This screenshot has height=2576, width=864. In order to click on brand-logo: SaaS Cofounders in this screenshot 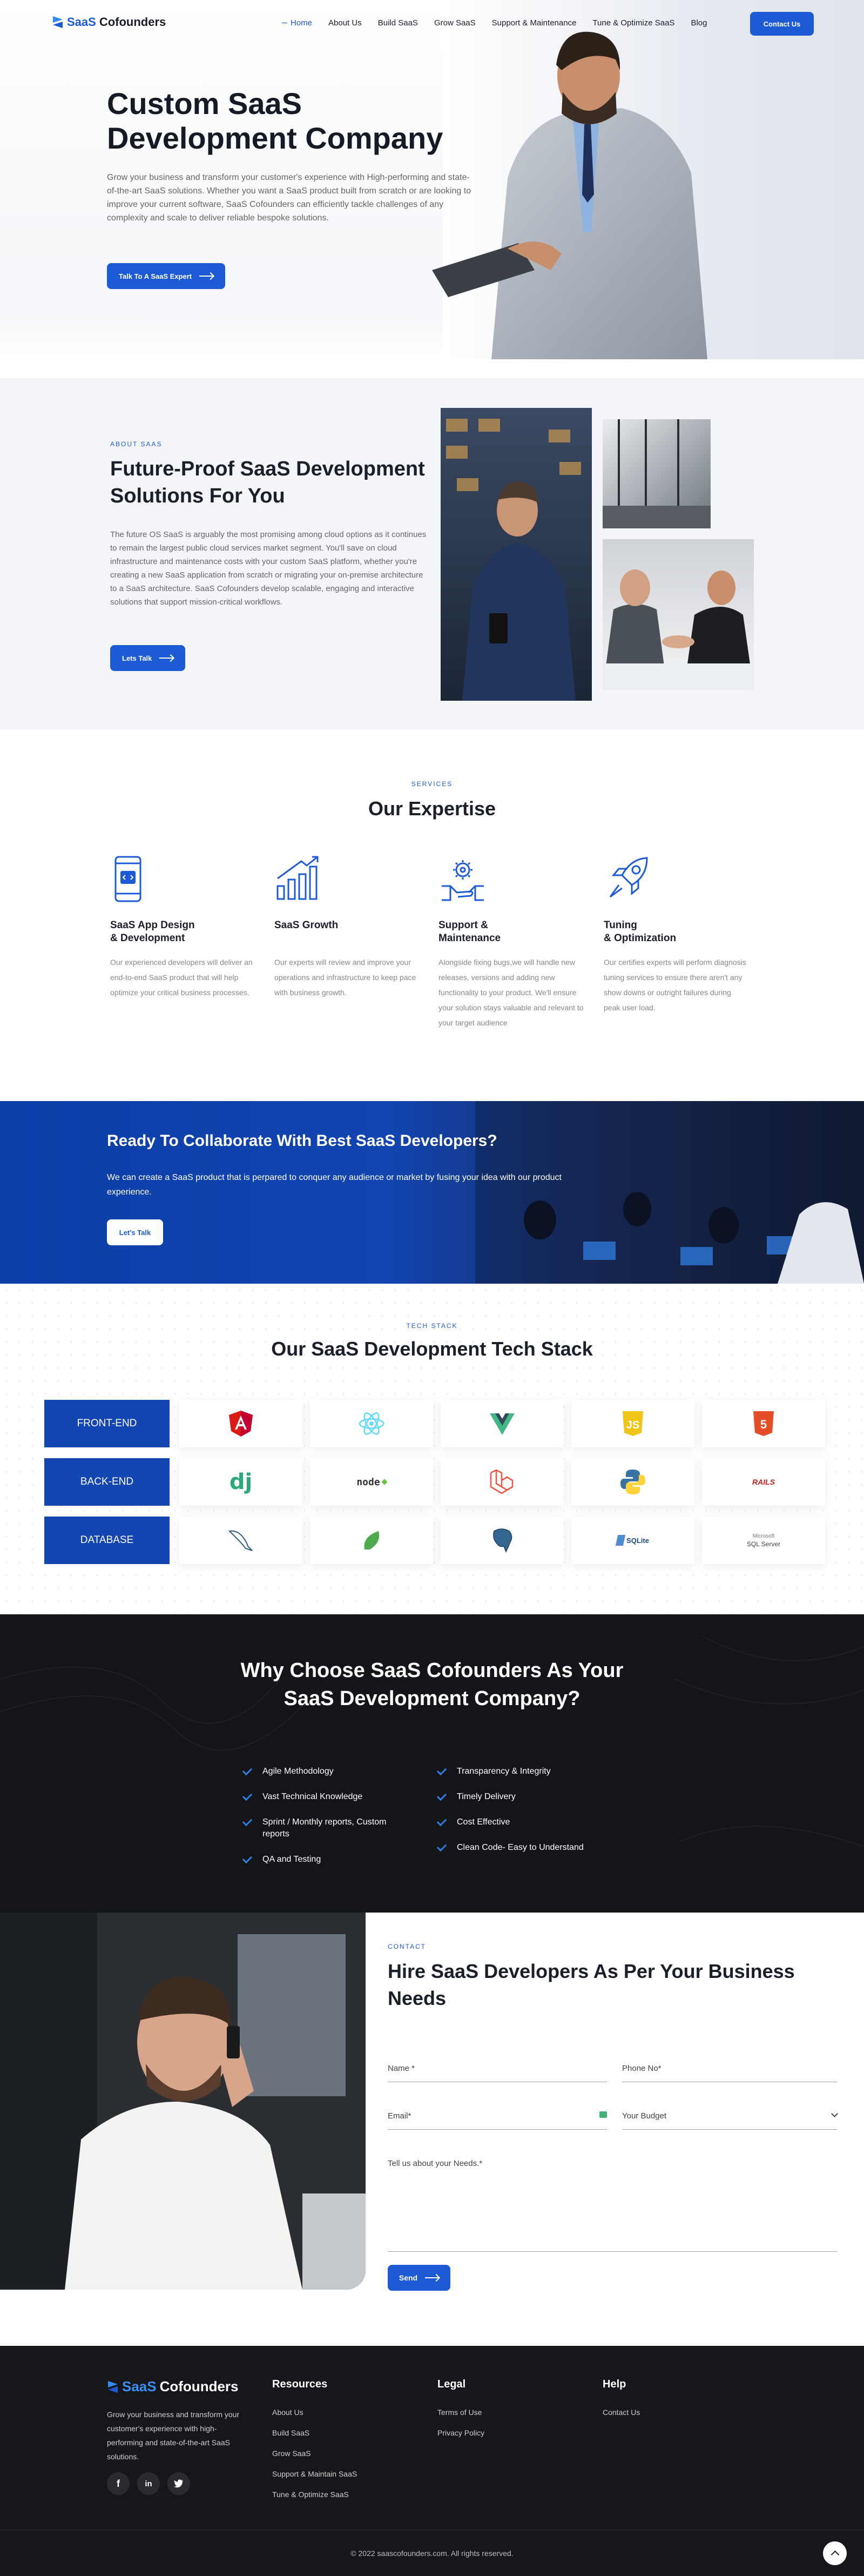, I will do `click(109, 22)`.